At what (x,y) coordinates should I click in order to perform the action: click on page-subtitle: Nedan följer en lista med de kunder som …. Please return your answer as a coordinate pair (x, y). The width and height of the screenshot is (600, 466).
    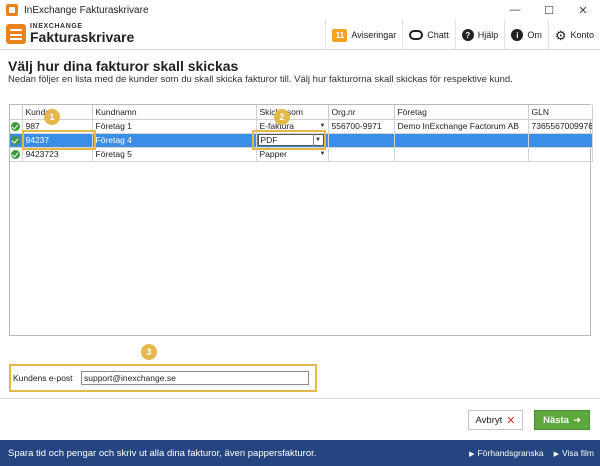
    Looking at the image, I should click on (260, 79).